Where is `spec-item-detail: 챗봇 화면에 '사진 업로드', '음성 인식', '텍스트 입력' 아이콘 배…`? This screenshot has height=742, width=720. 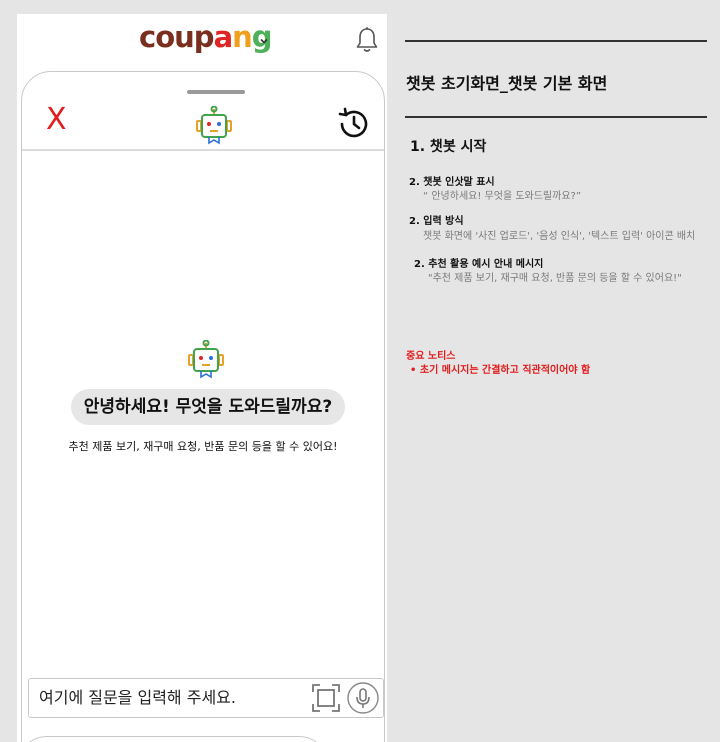
spec-item-detail: 챗봇 화면에 '사진 업로드', '음성 인식', '텍스트 입력' 아이콘 배… is located at coordinates (559, 236).